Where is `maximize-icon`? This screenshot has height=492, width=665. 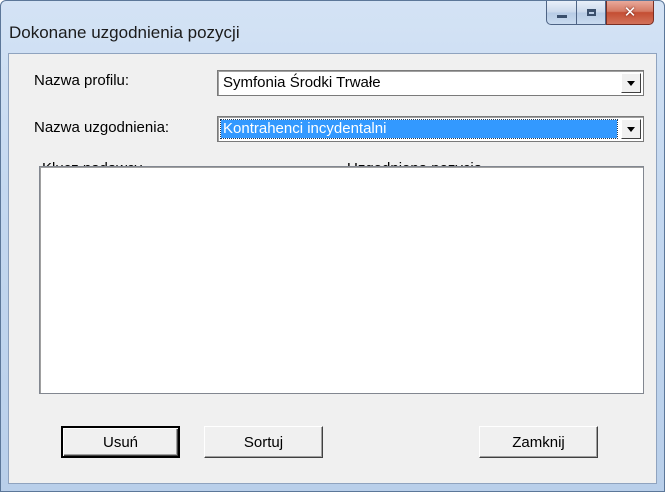
maximize-icon is located at coordinates (591, 12).